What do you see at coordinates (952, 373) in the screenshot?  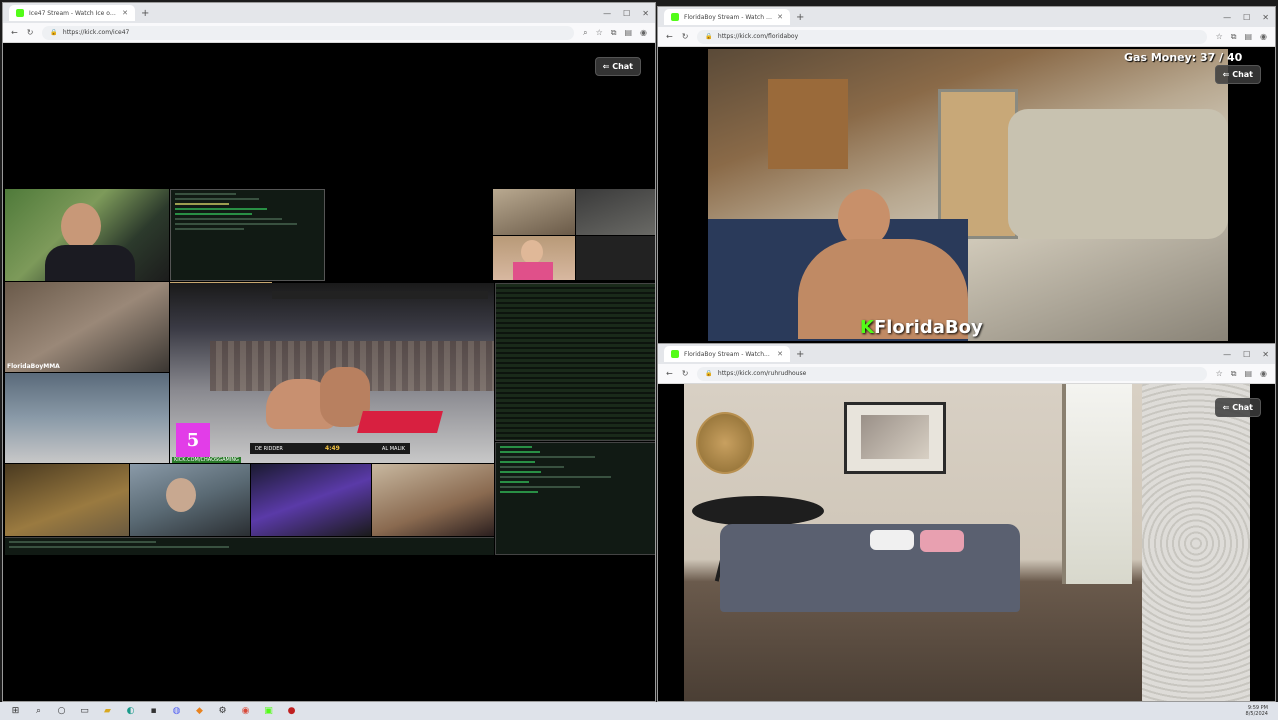 I see `address-bar: 🔒 https://kick.com/ruhrudhouse` at bounding box center [952, 373].